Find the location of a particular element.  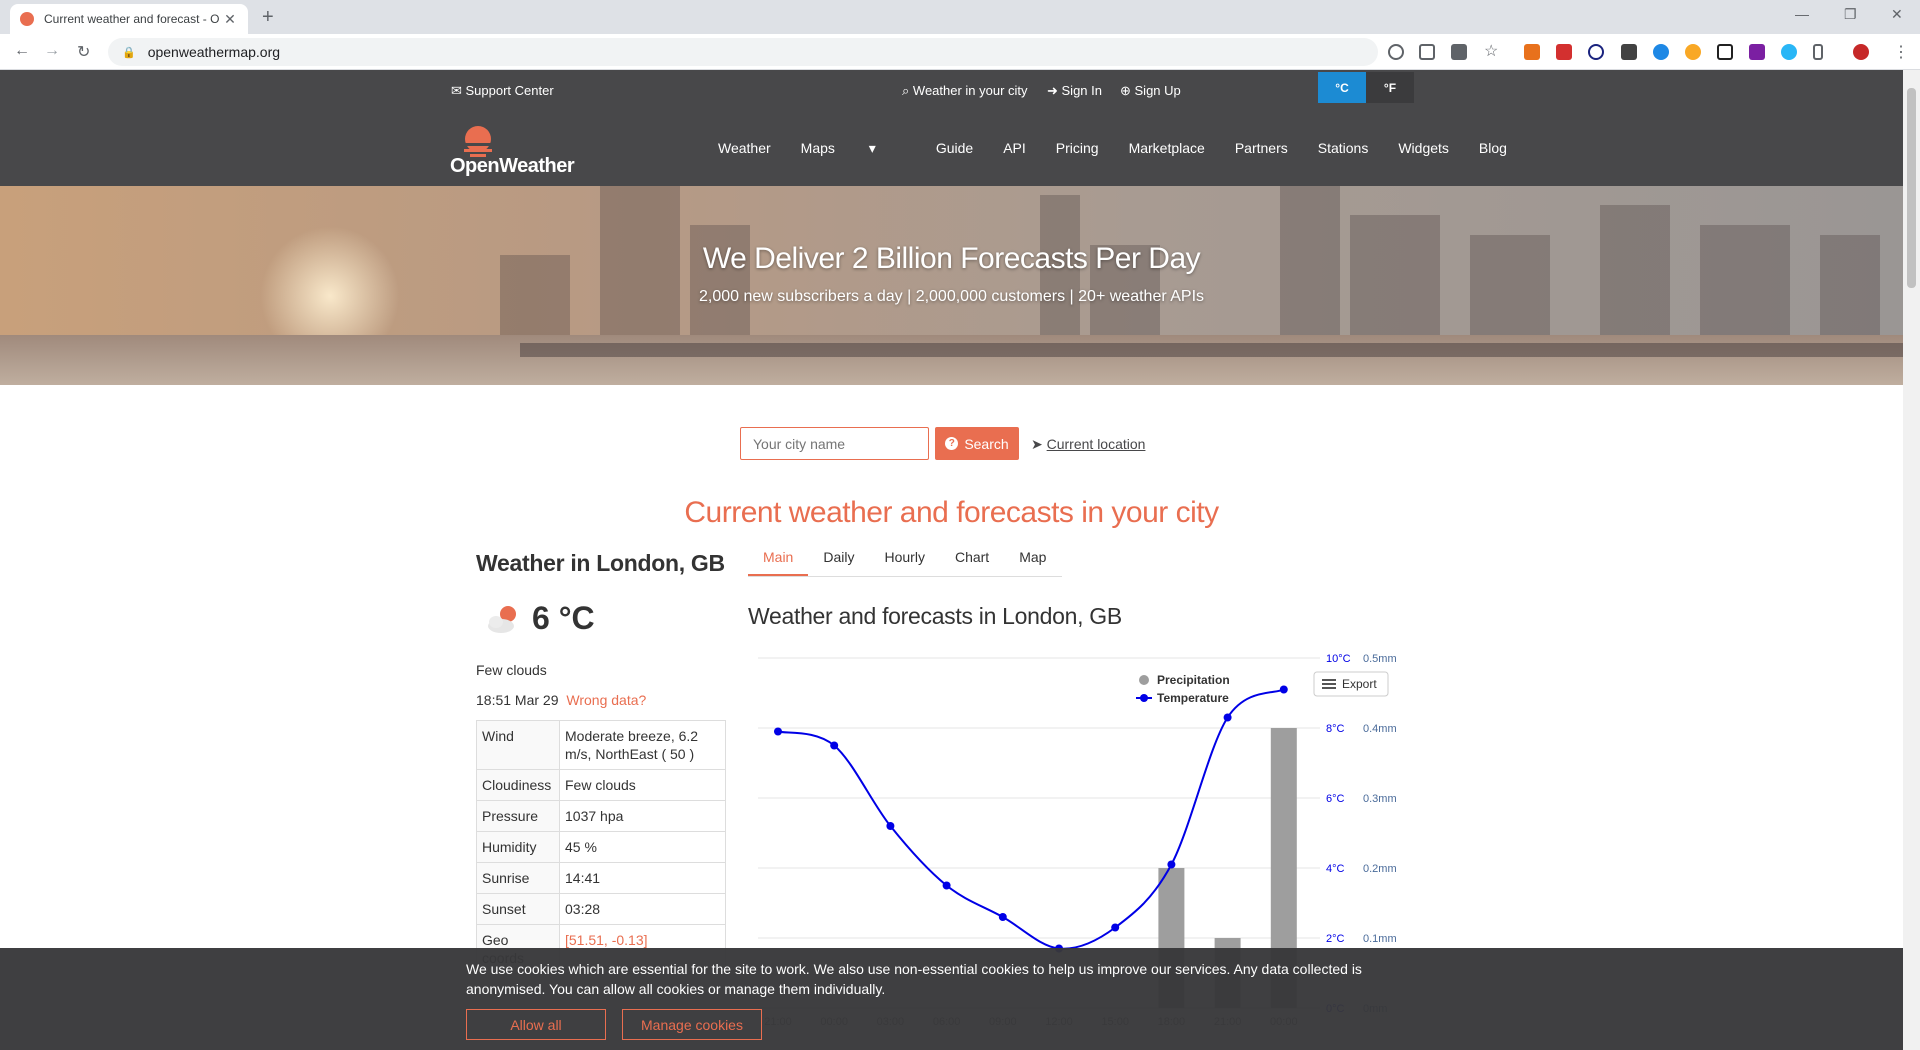

tab-main: Main is located at coordinates (778, 559).